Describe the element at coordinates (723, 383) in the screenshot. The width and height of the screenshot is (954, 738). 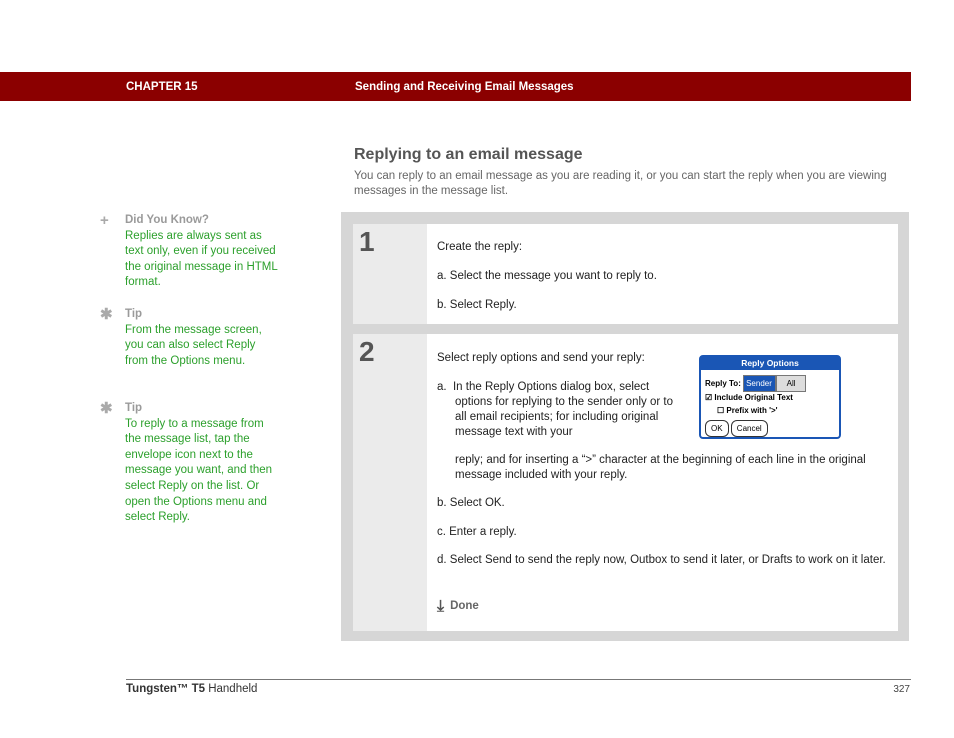
I see `reply-to-label: Reply To:` at that location.